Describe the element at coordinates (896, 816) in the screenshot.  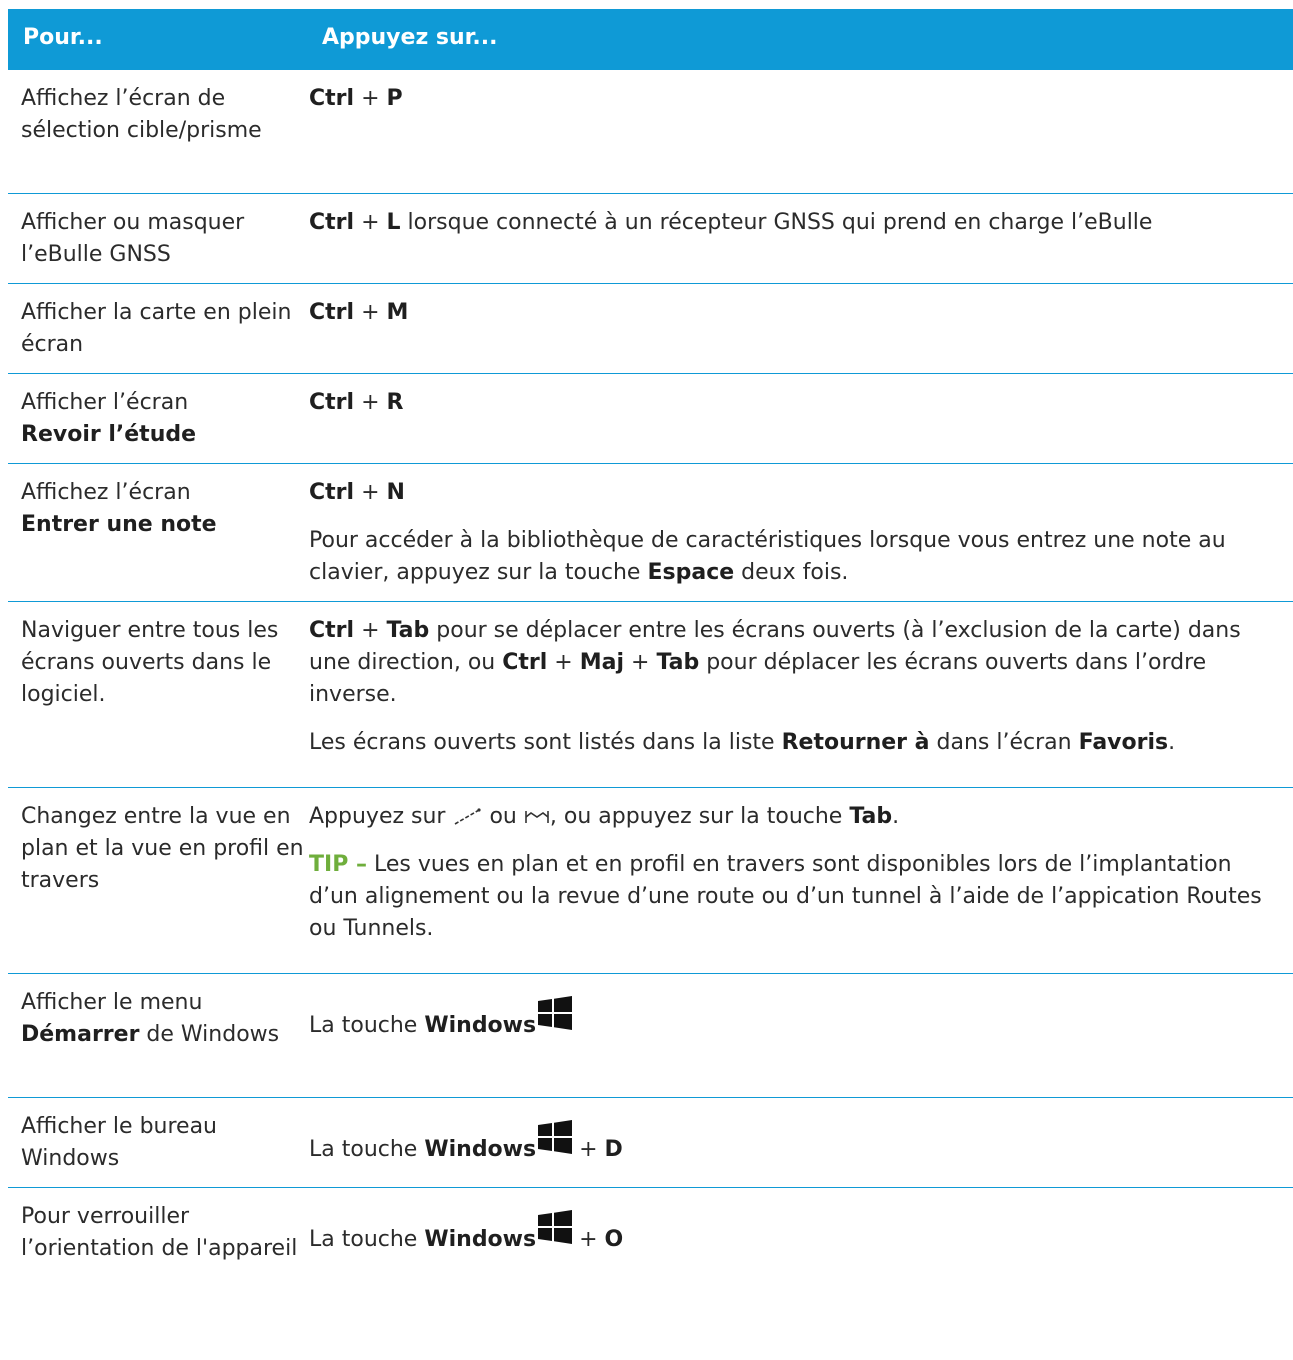
I see `key-description-end: .` at that location.